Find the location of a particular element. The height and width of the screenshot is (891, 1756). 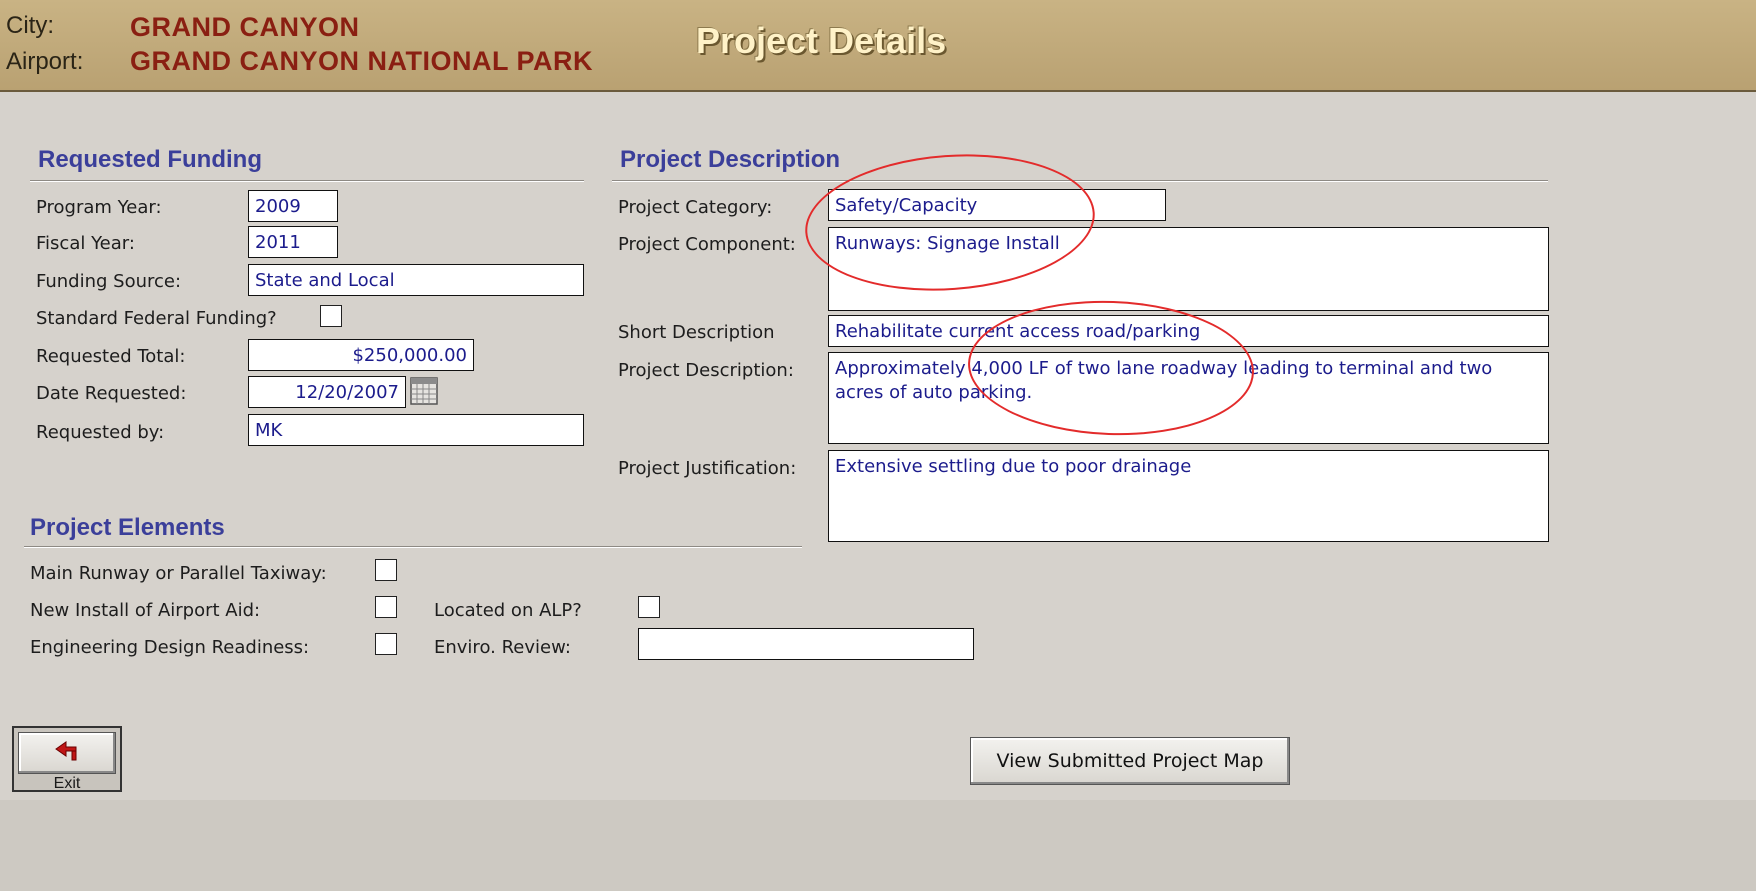

project-component-field: Runways: Signage Install is located at coordinates (1188, 269).